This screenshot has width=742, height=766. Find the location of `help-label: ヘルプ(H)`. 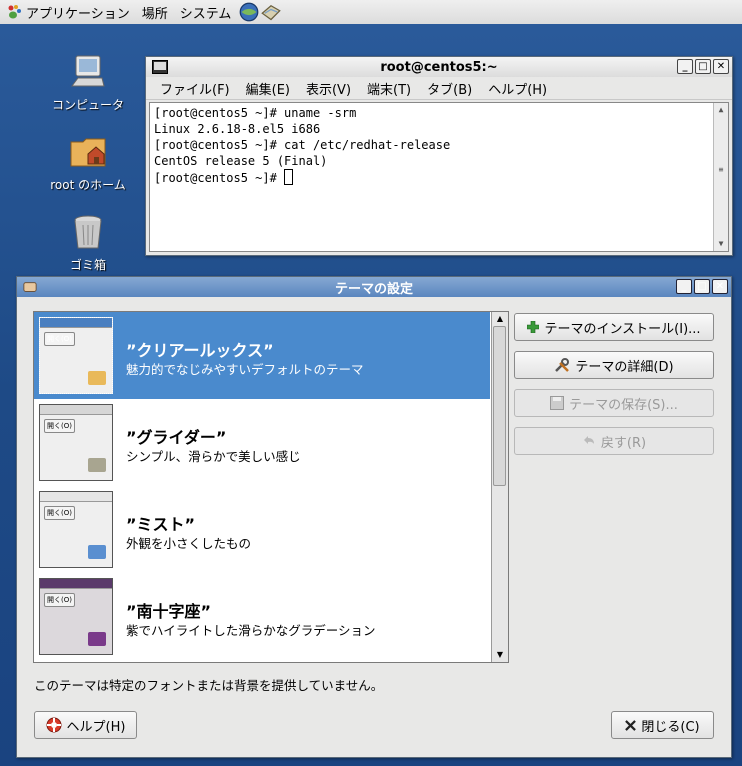

help-label: ヘルプ(H) is located at coordinates (96, 727).